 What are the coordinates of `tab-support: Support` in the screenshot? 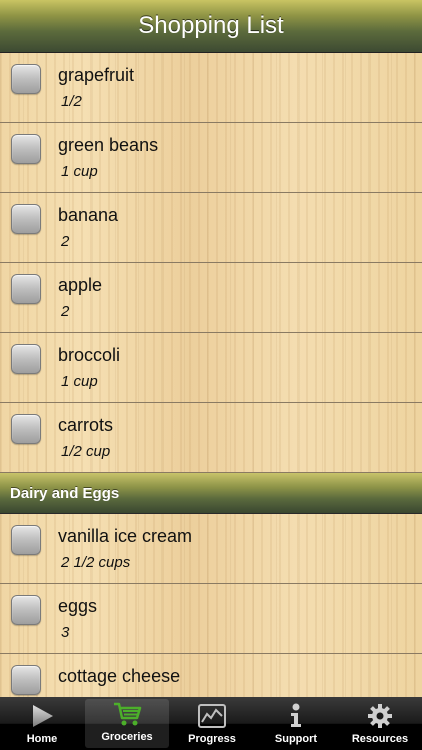 It's located at (296, 723).